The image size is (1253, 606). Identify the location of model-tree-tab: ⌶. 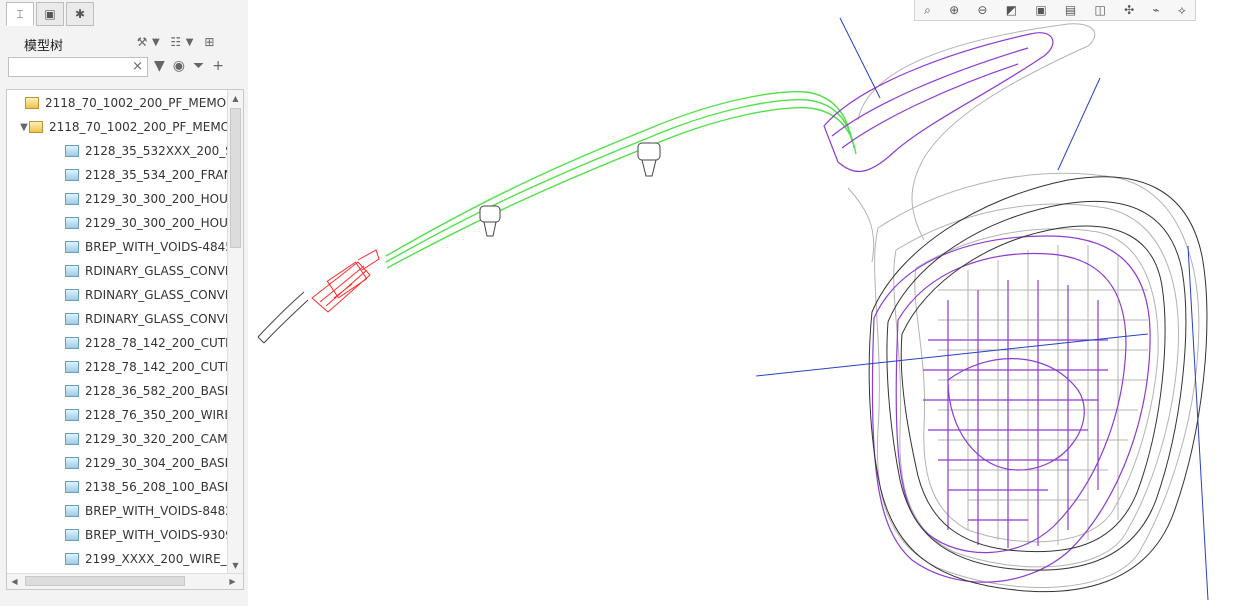
(20, 14).